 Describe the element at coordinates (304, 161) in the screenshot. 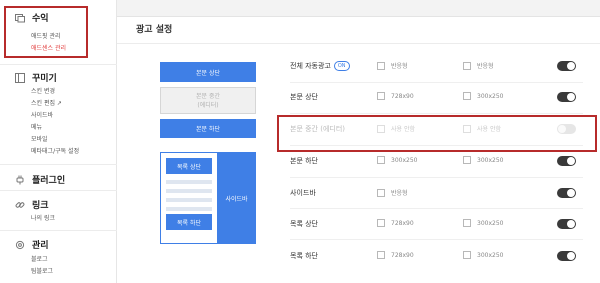

I see `ad-row-label: 본문 하단` at that location.